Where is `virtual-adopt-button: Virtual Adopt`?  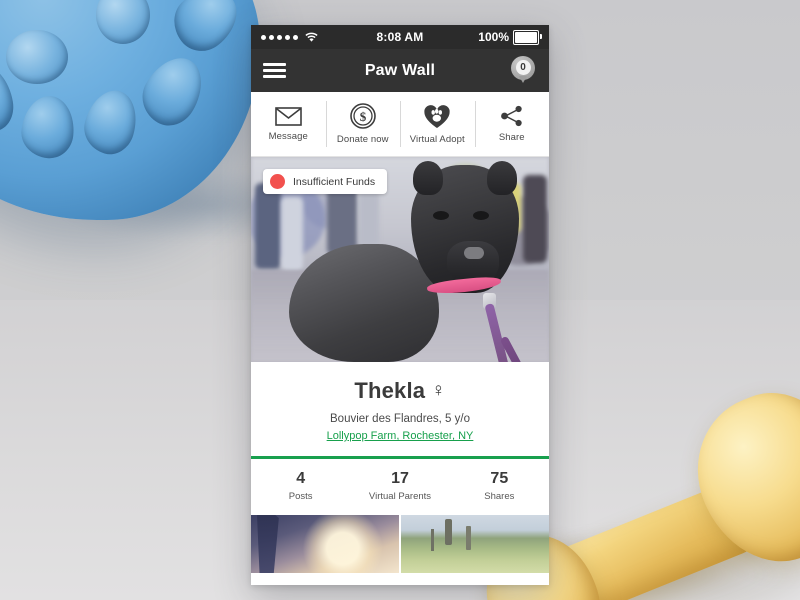 virtual-adopt-button: Virtual Adopt is located at coordinates (437, 124).